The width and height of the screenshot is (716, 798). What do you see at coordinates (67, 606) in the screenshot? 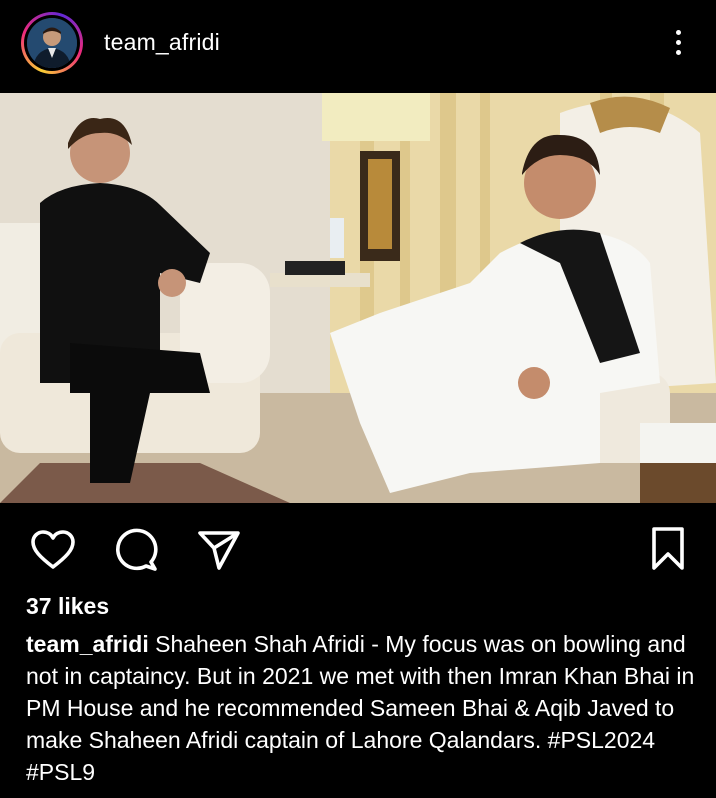
I see `likes-count: 37 likes` at bounding box center [67, 606].